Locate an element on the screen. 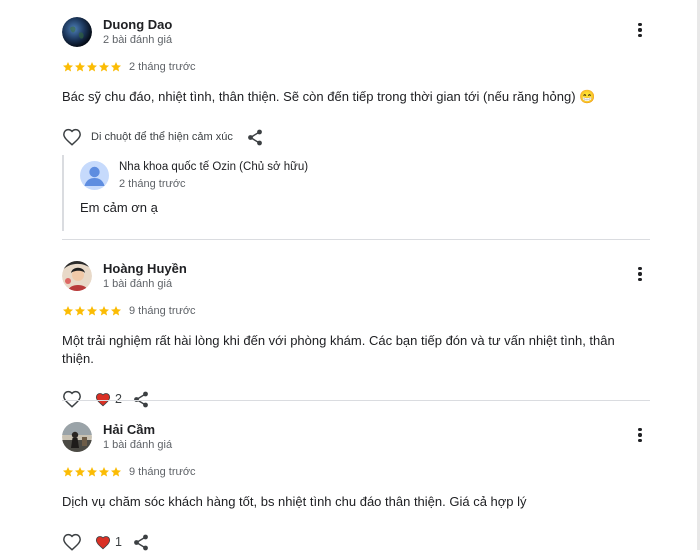 This screenshot has height=553, width=700. reviewer-name: Duong Dao is located at coordinates (137, 24).